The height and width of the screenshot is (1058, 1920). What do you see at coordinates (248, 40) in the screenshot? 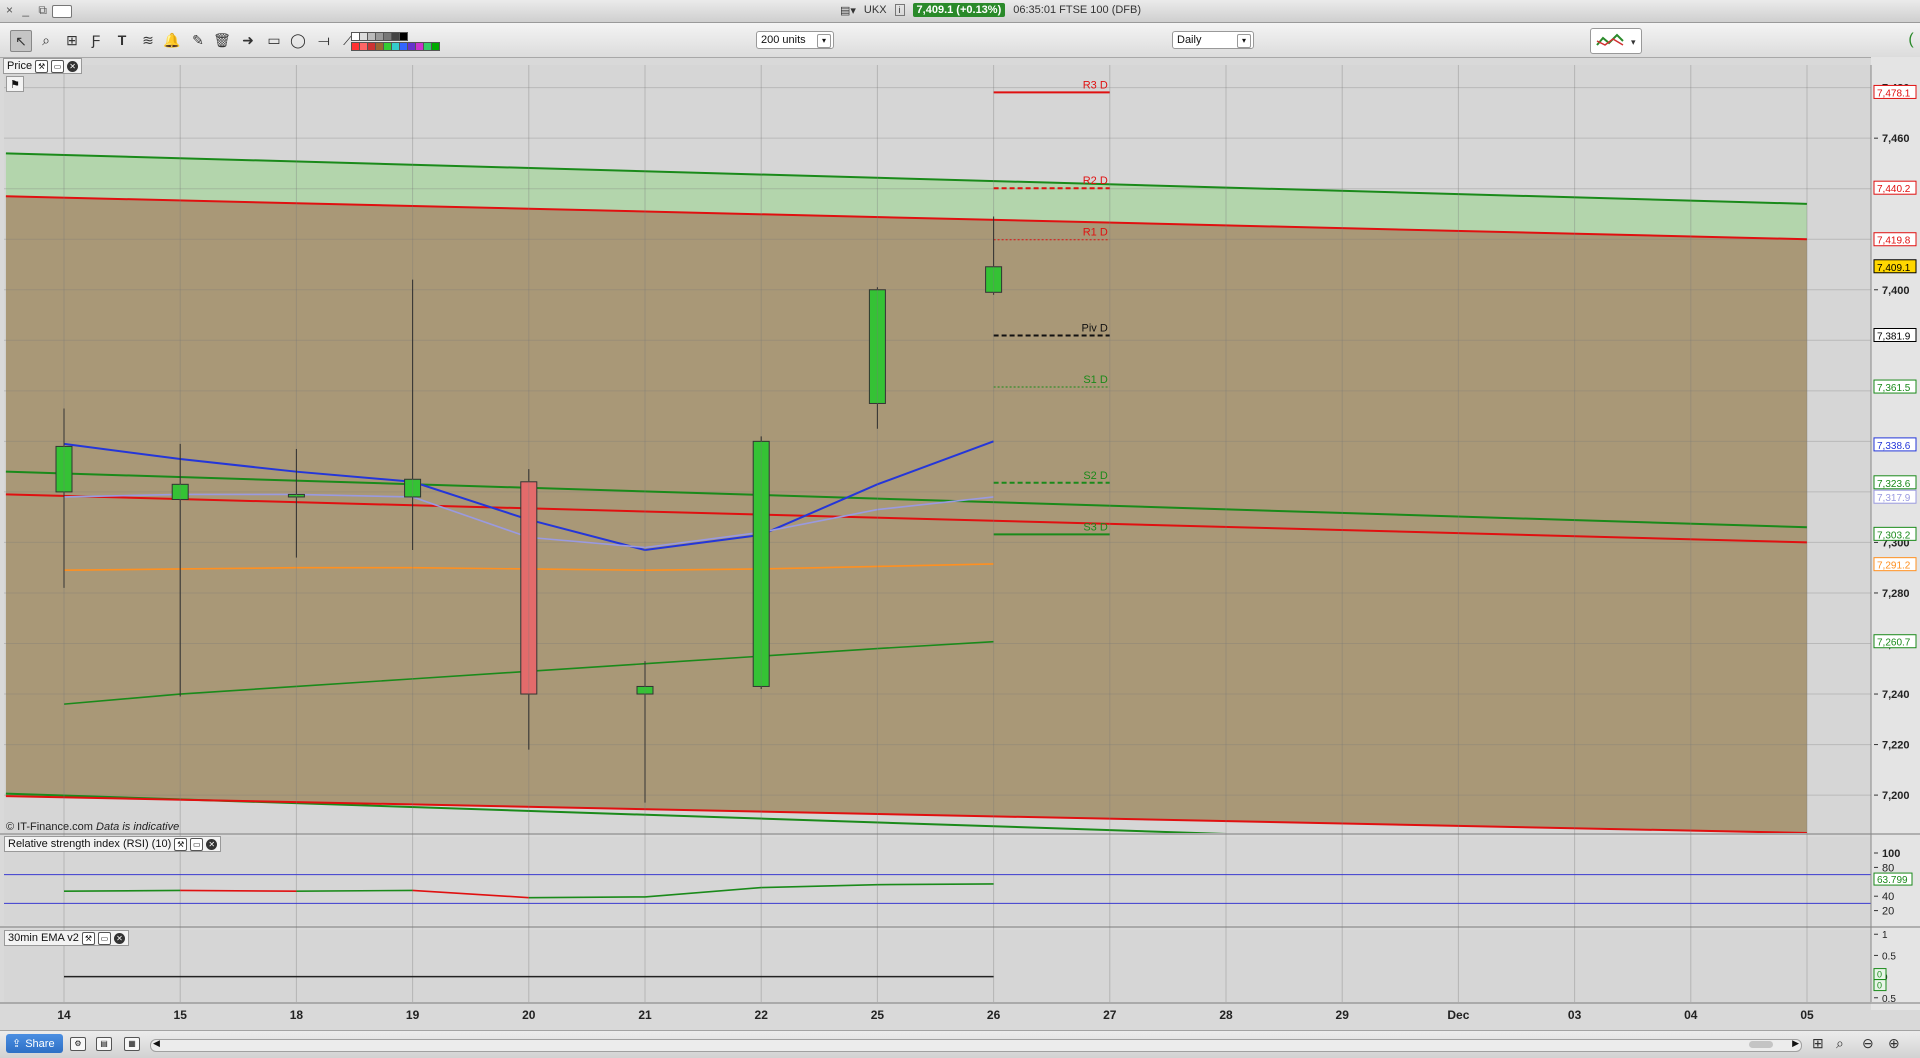
I see `arrow-icon: ➜` at bounding box center [248, 40].